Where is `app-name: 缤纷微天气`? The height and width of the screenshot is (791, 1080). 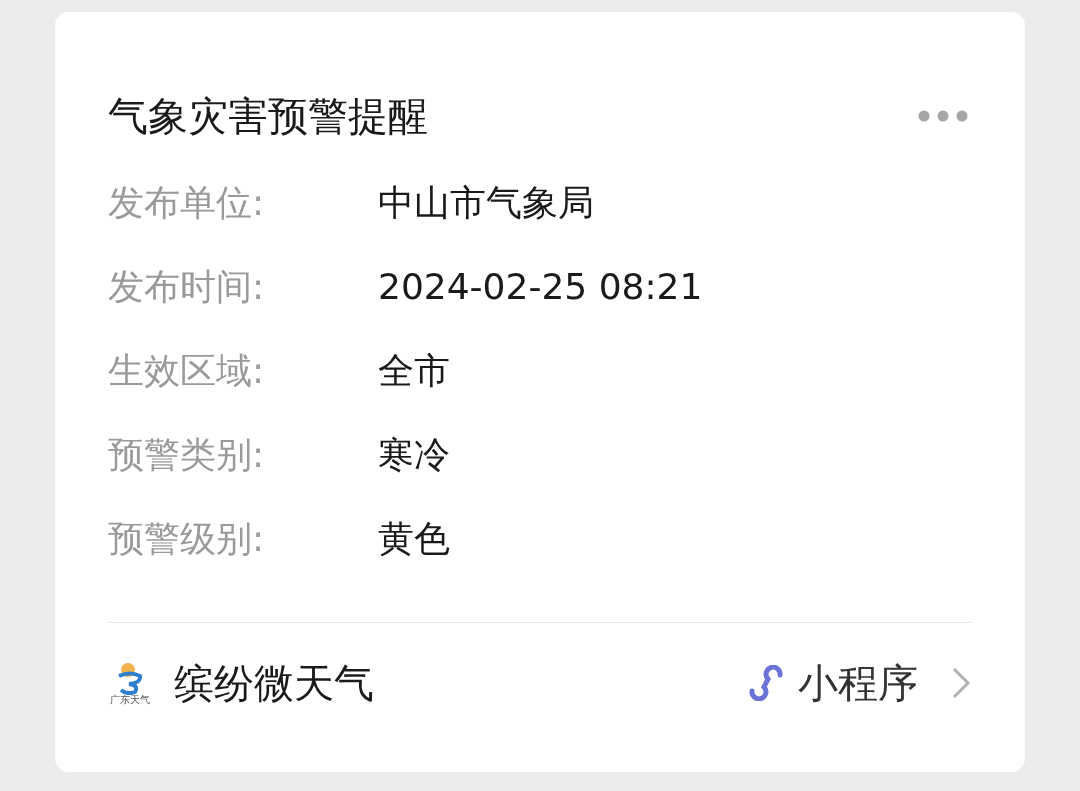
app-name: 缤纷微天气 is located at coordinates (274, 682).